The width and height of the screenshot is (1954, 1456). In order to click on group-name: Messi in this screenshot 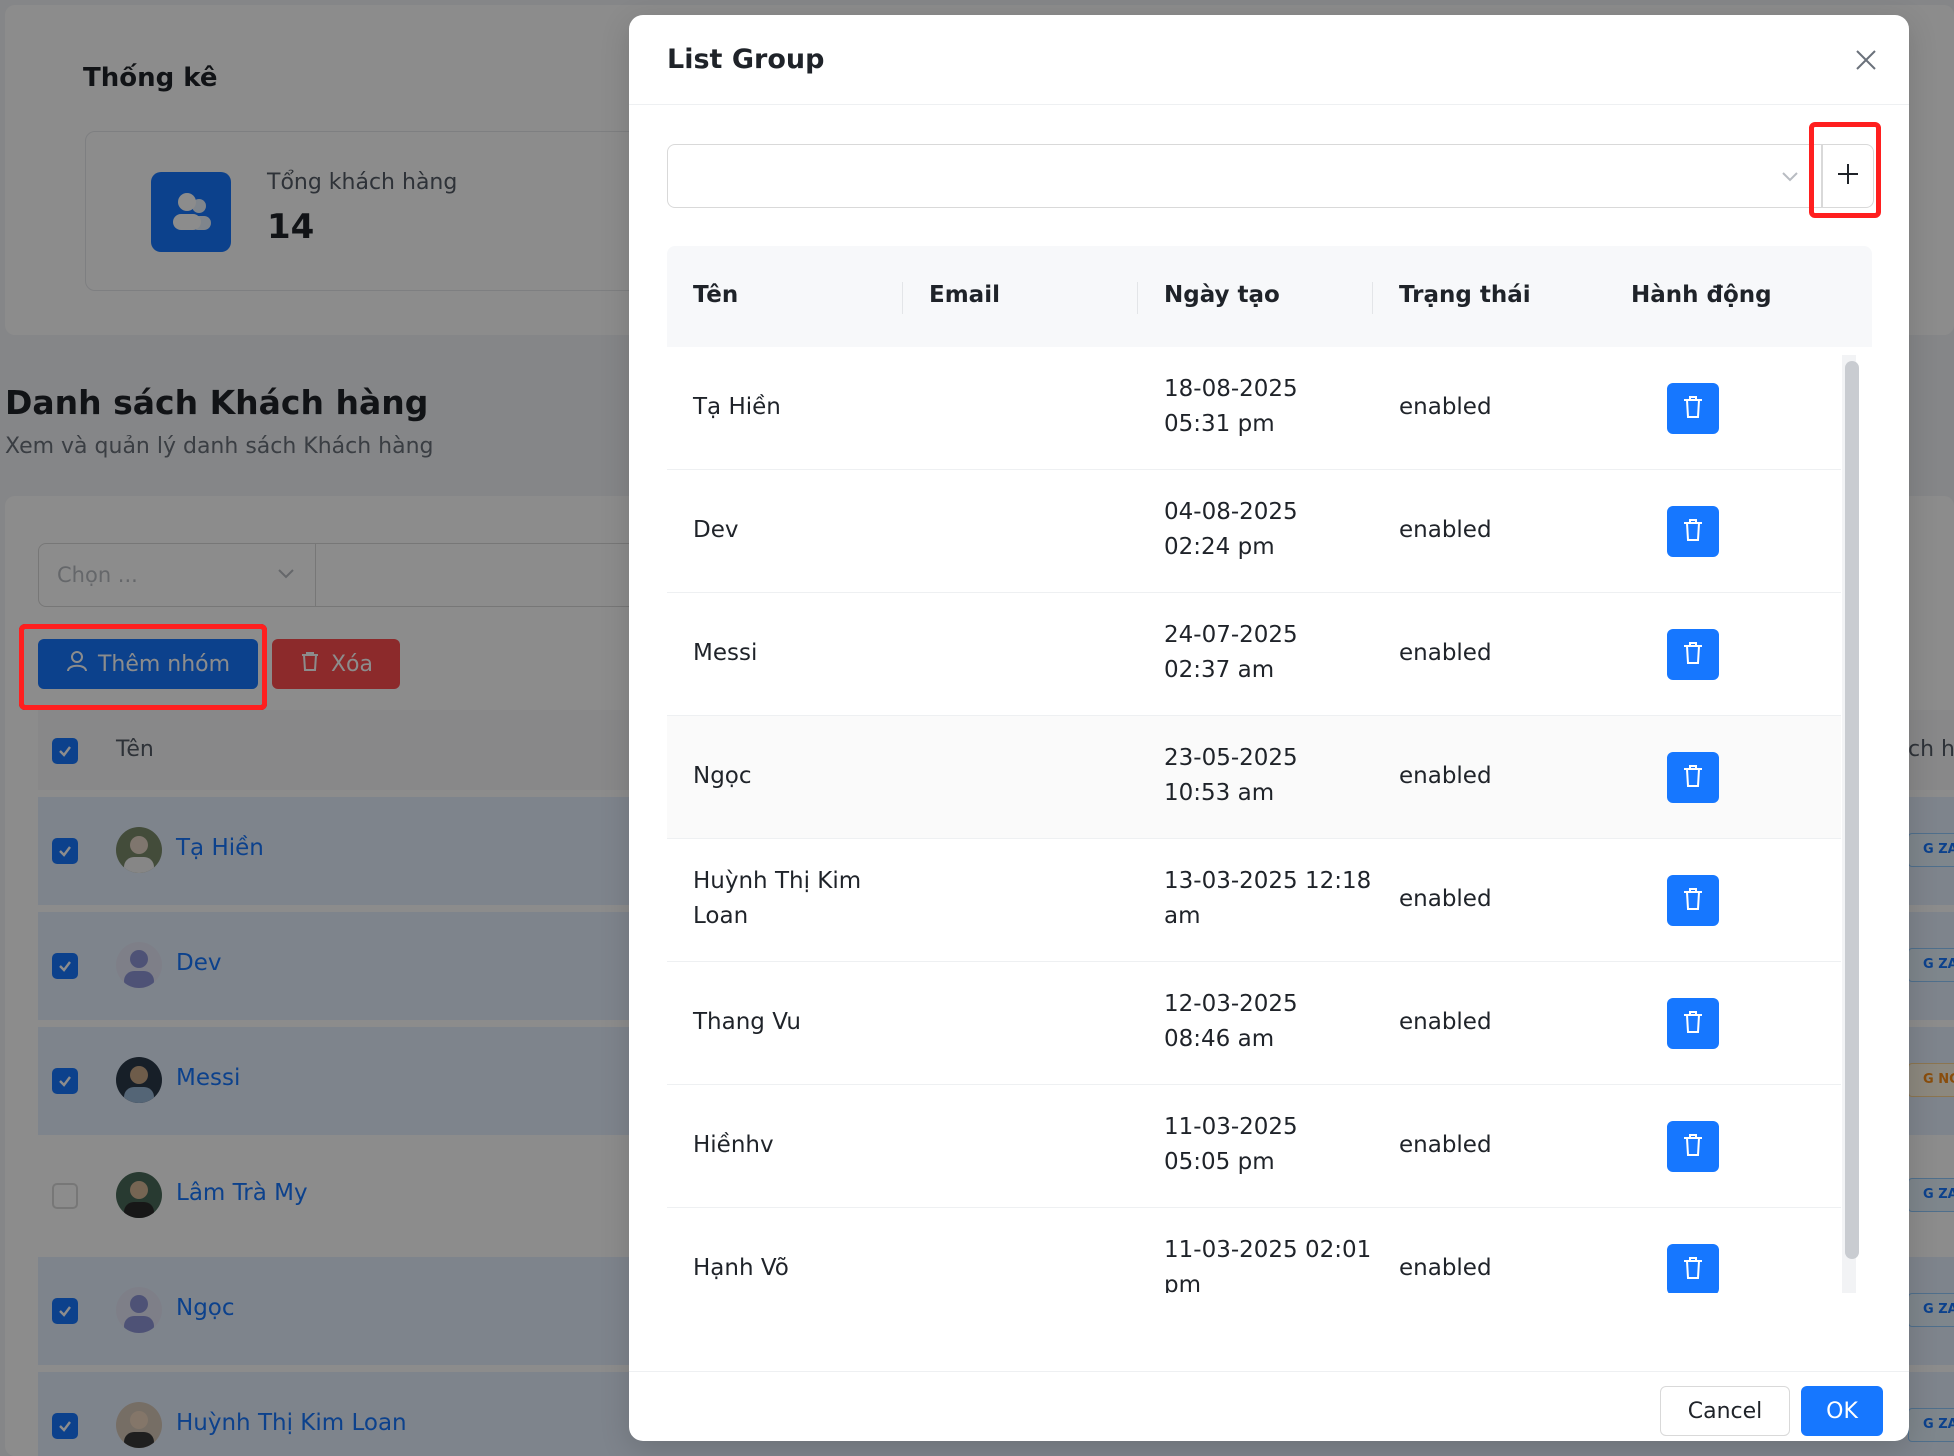, I will do `click(725, 653)`.